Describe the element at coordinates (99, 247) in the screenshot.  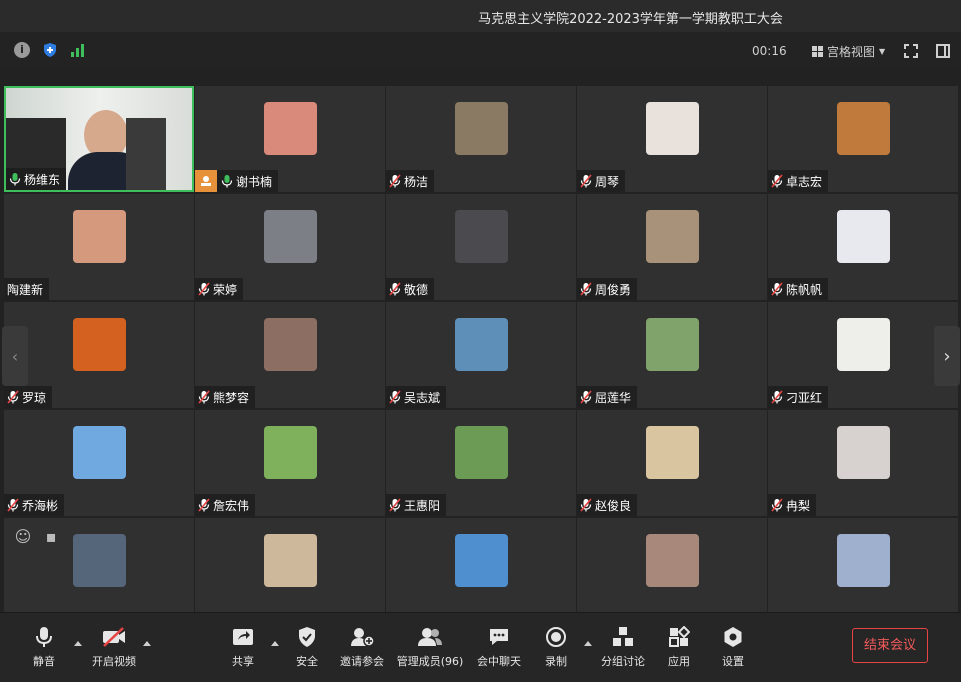
I see `participant-tile: 陶建新` at that location.